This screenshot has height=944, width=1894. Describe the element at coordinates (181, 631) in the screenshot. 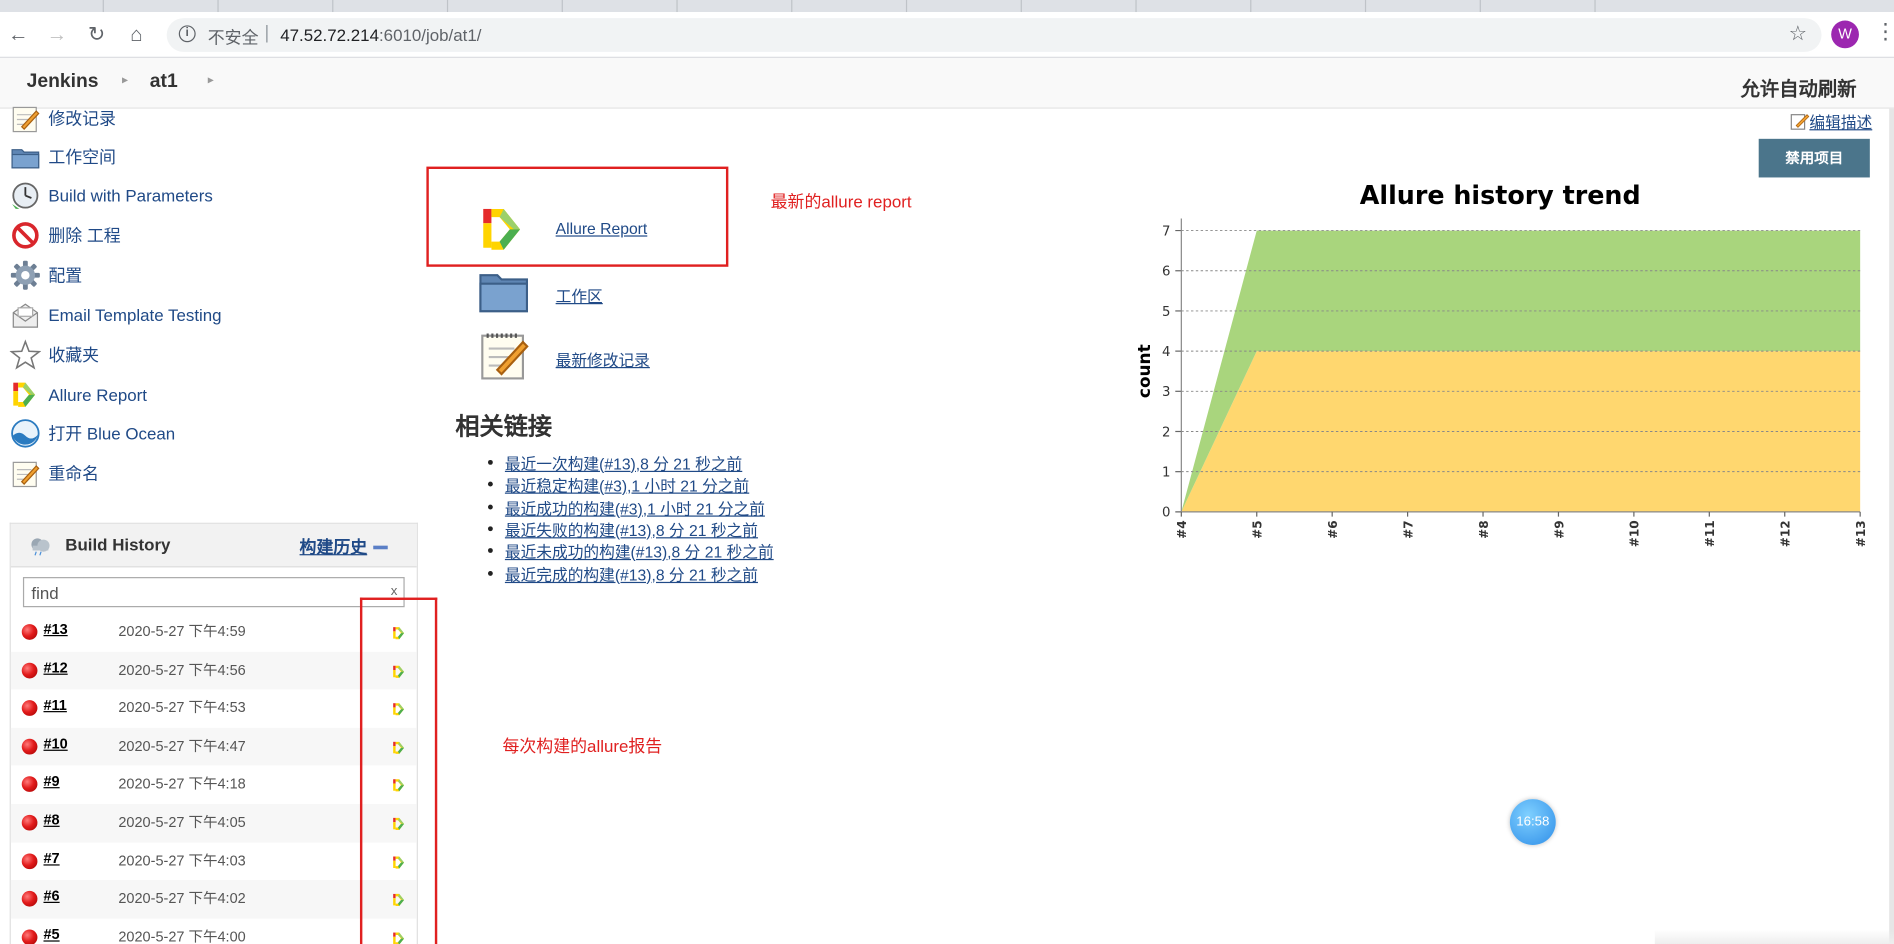

I see `build-date: 2020-5-27 下午4:59` at that location.